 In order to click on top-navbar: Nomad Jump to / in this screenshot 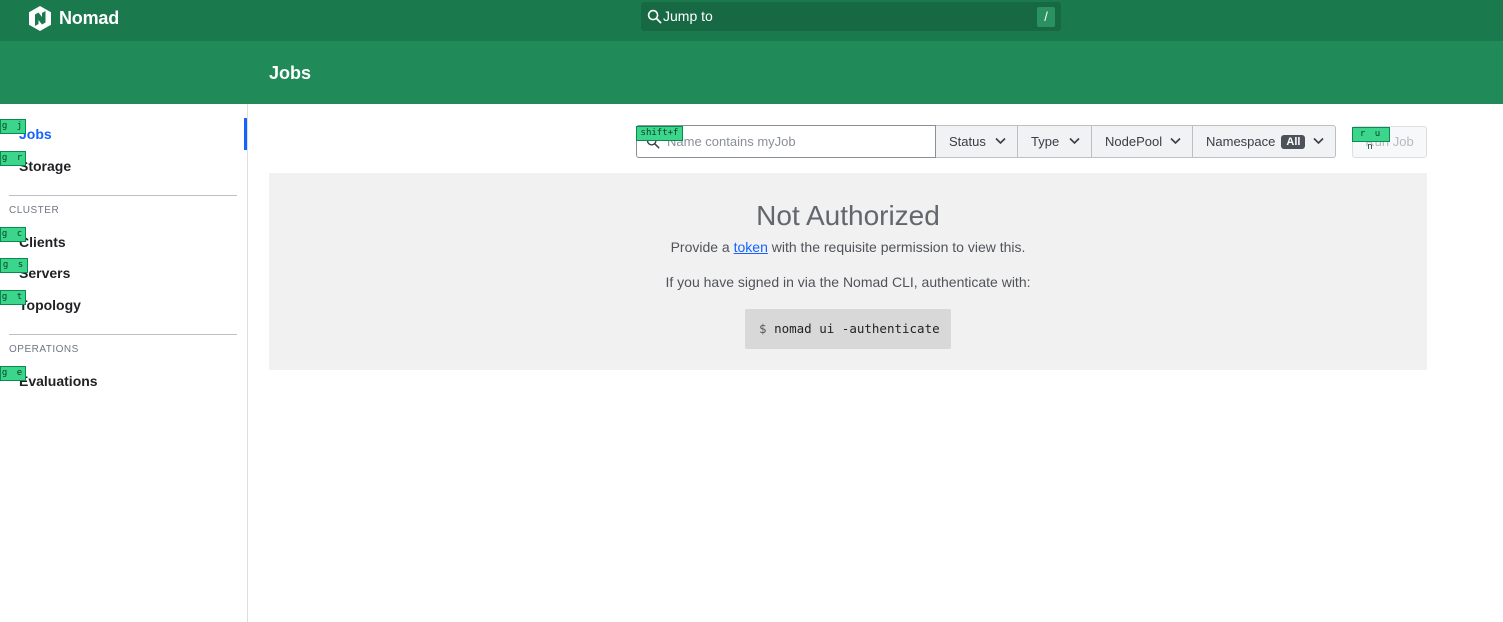, I will do `click(751, 20)`.